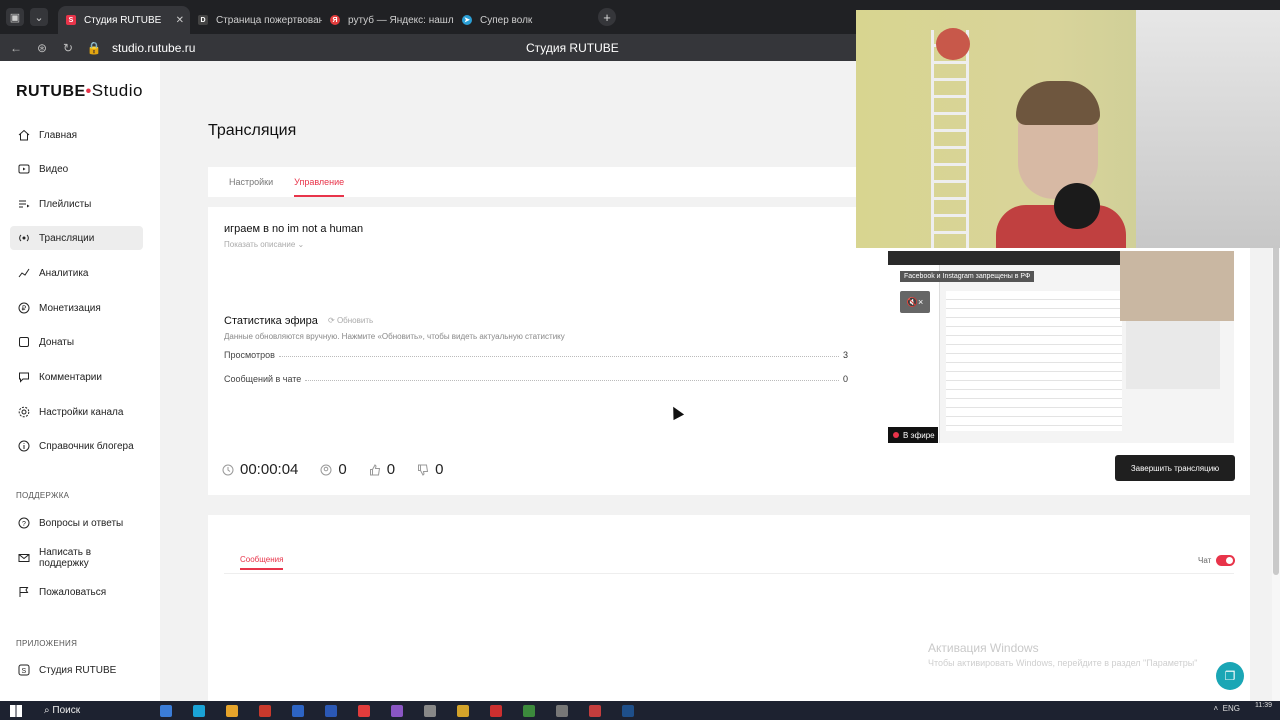 The width and height of the screenshot is (1280, 720). What do you see at coordinates (68, 48) in the screenshot?
I see `reload-icon: ↻` at bounding box center [68, 48].